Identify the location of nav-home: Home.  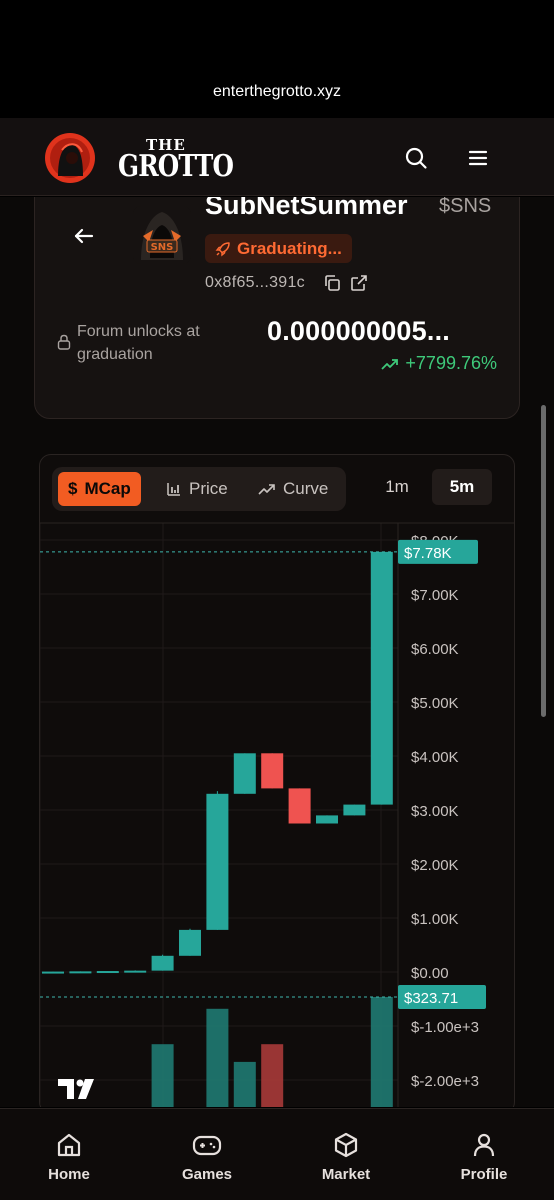
(69, 1157).